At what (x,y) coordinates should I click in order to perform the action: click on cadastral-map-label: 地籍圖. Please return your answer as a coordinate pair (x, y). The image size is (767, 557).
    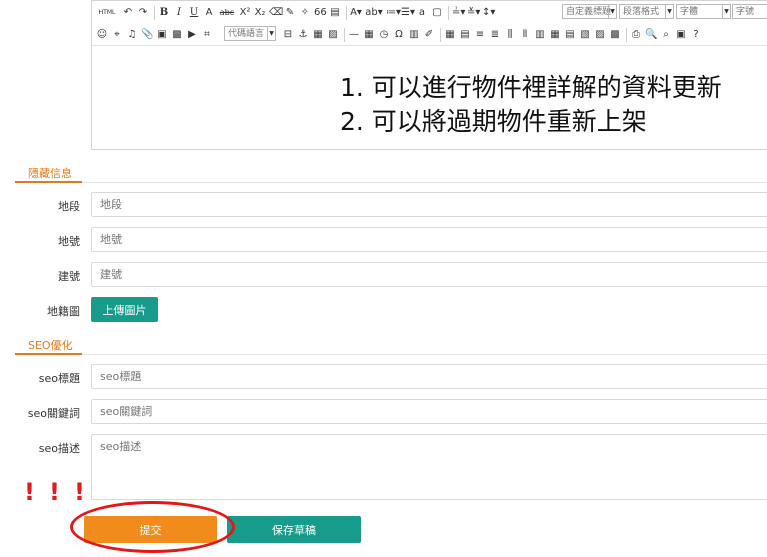
    Looking at the image, I should click on (63, 311).